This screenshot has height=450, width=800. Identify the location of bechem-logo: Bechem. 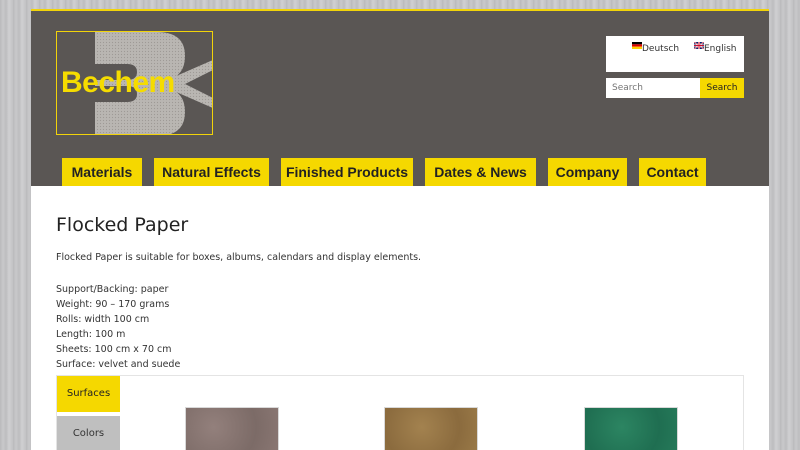
(134, 83).